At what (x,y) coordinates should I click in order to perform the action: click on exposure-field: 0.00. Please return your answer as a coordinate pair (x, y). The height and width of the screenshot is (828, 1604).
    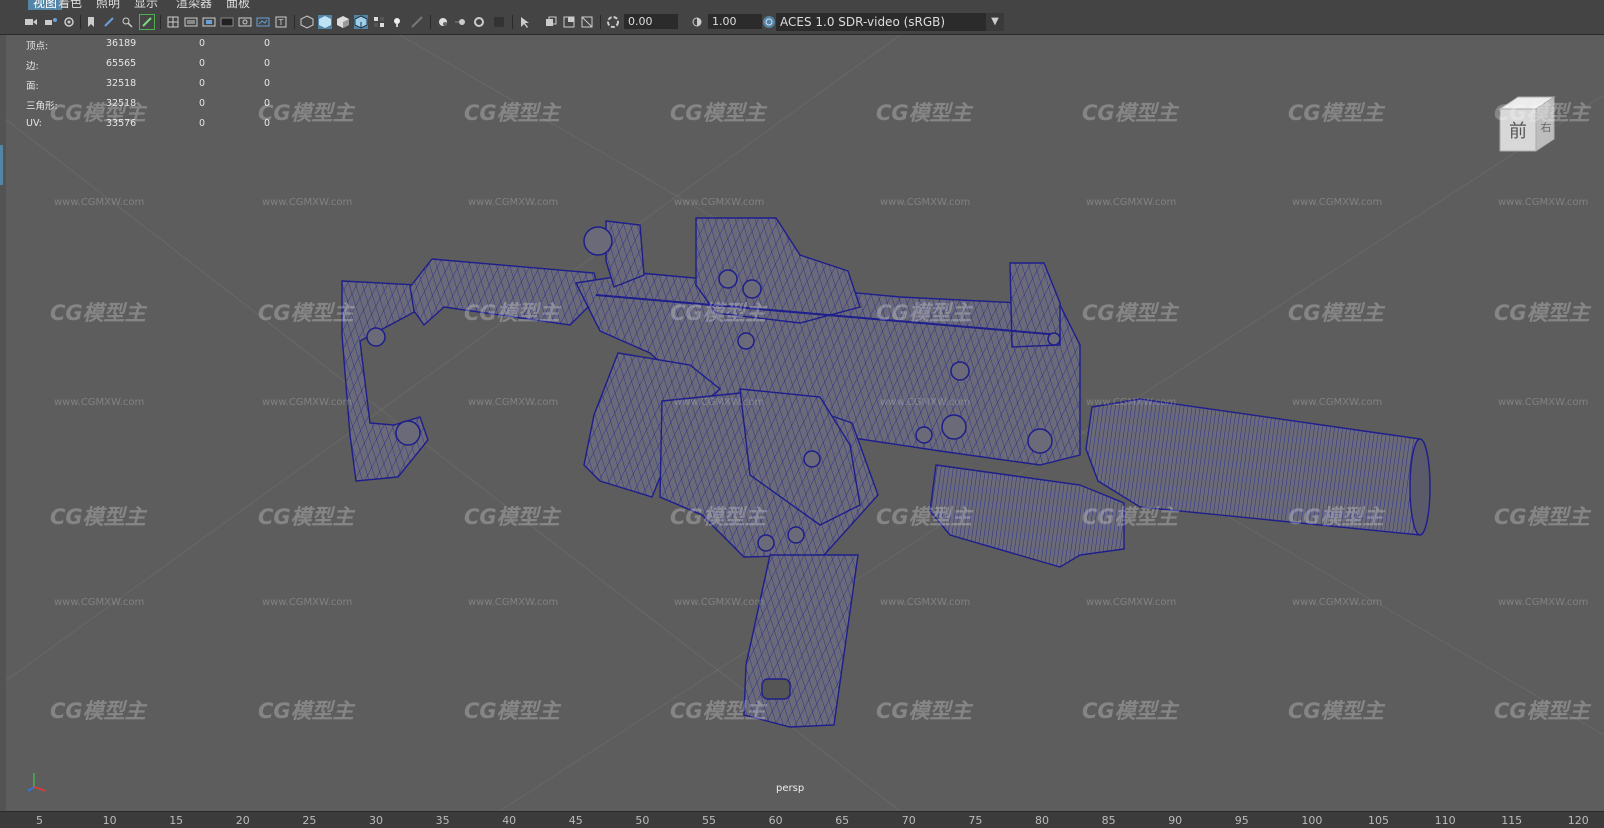
    Looking at the image, I should click on (651, 21).